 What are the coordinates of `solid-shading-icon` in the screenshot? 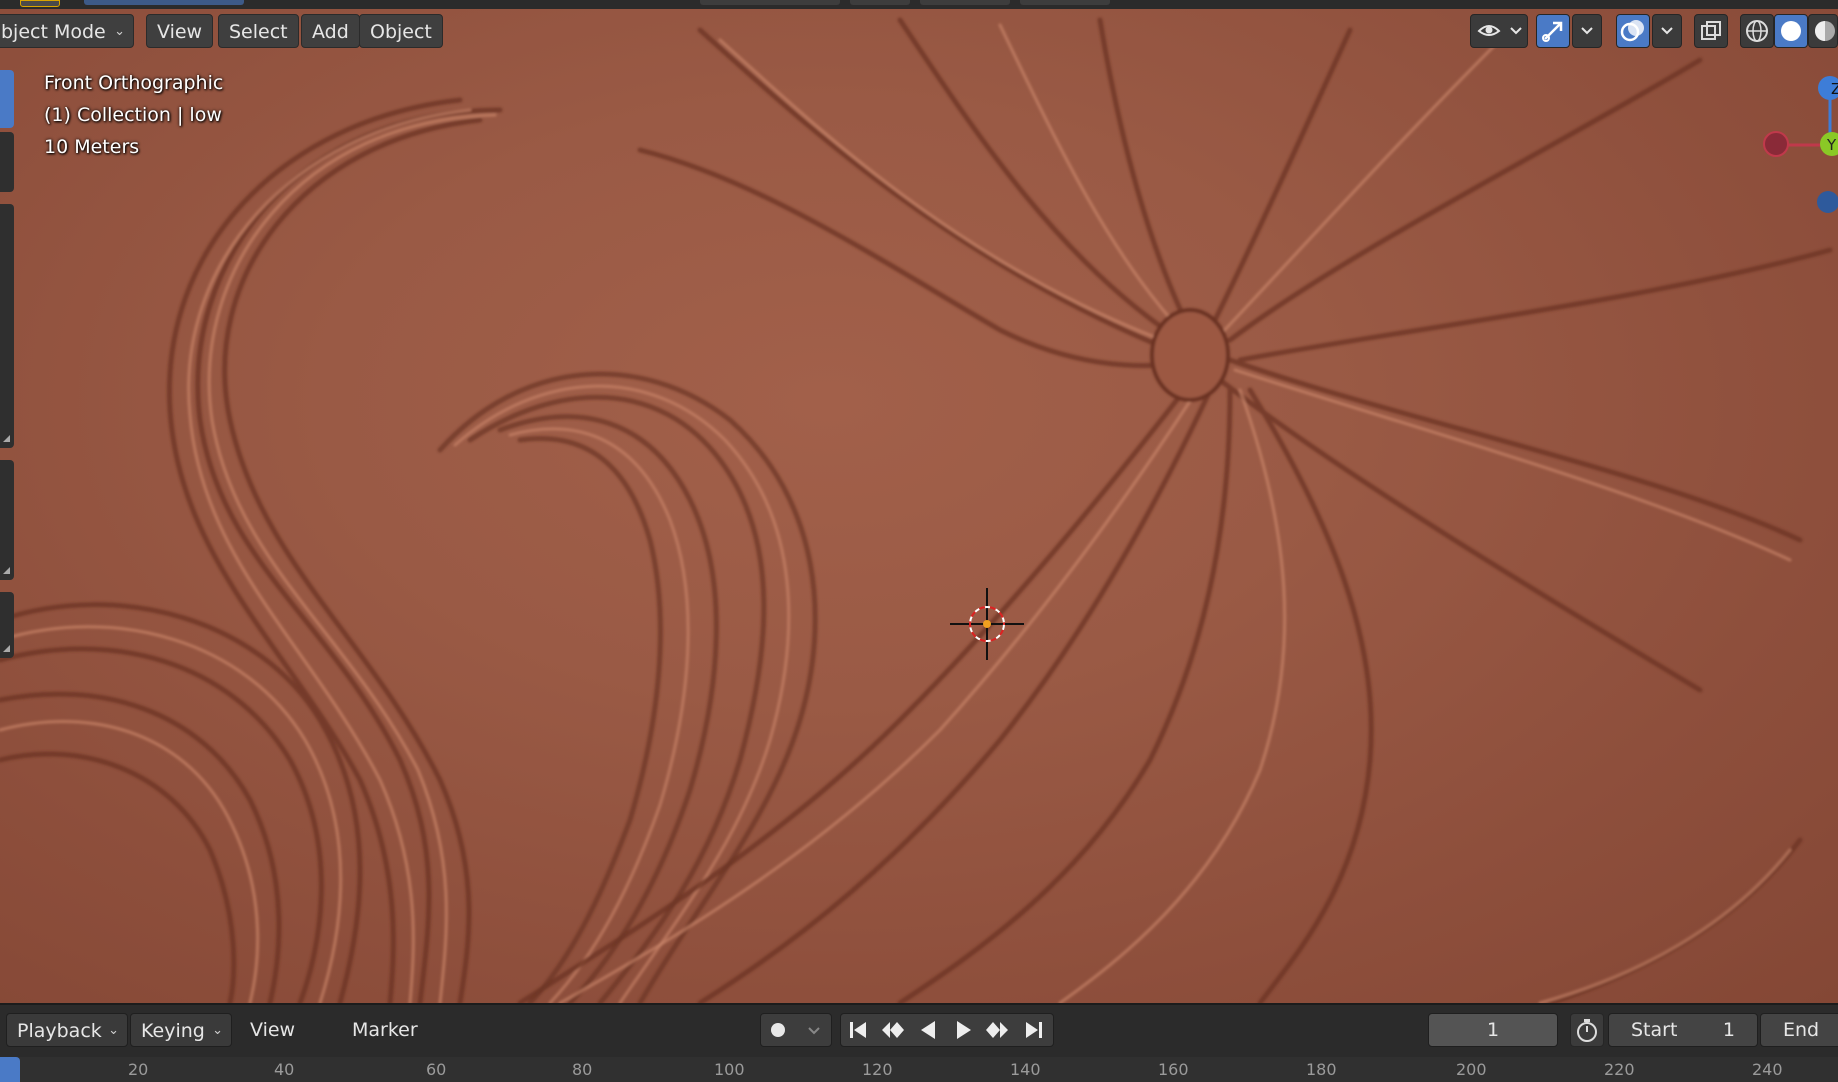 It's located at (1791, 31).